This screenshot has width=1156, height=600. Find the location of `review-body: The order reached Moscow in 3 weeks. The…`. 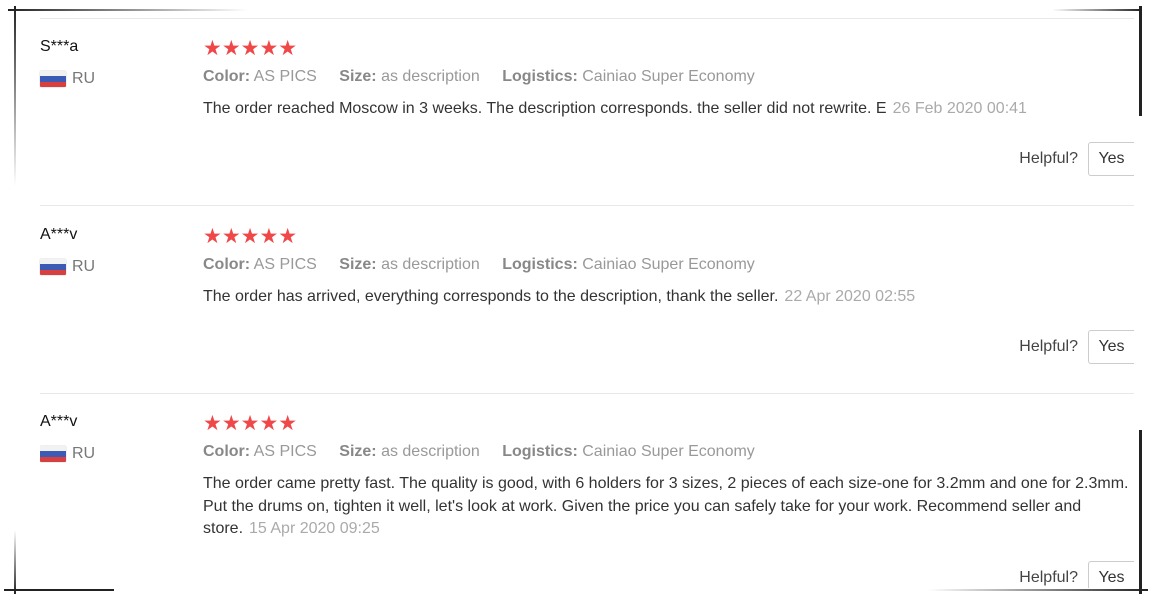

review-body: The order reached Moscow in 3 weeks. The… is located at coordinates (545, 108).